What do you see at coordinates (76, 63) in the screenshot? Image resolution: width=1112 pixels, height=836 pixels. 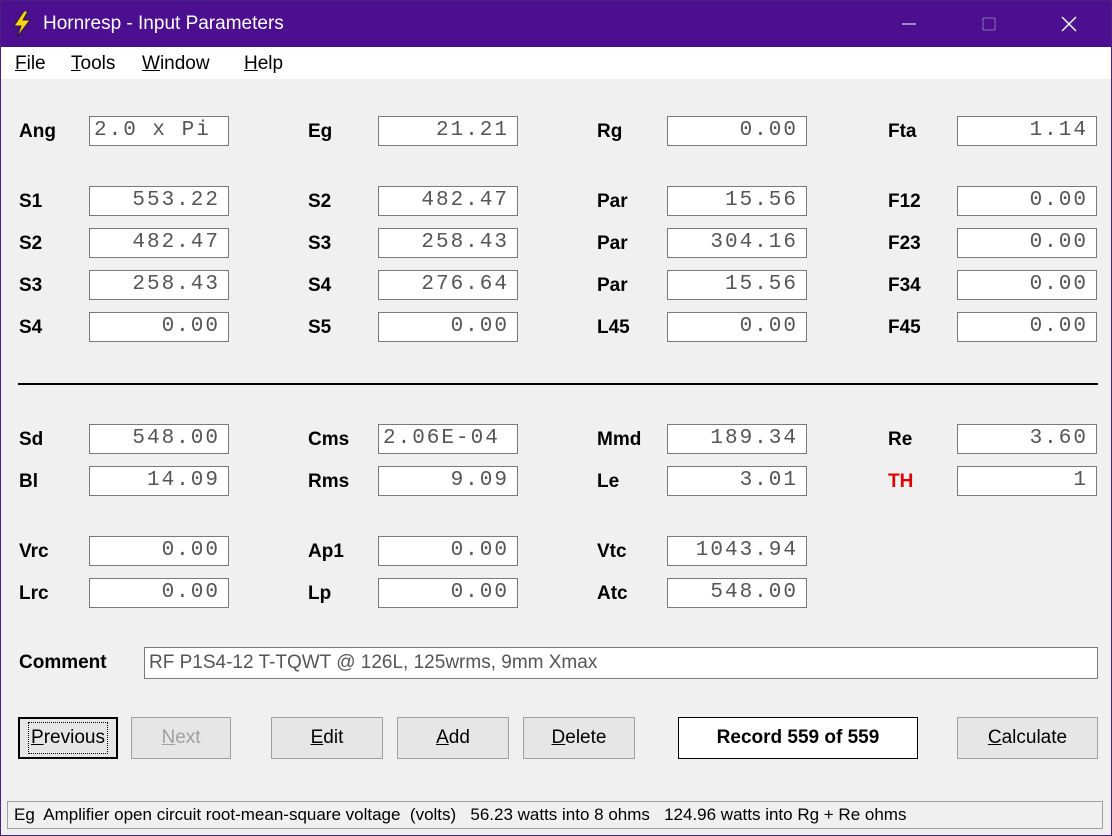 I see `menu-tools-mnemonic: T` at bounding box center [76, 63].